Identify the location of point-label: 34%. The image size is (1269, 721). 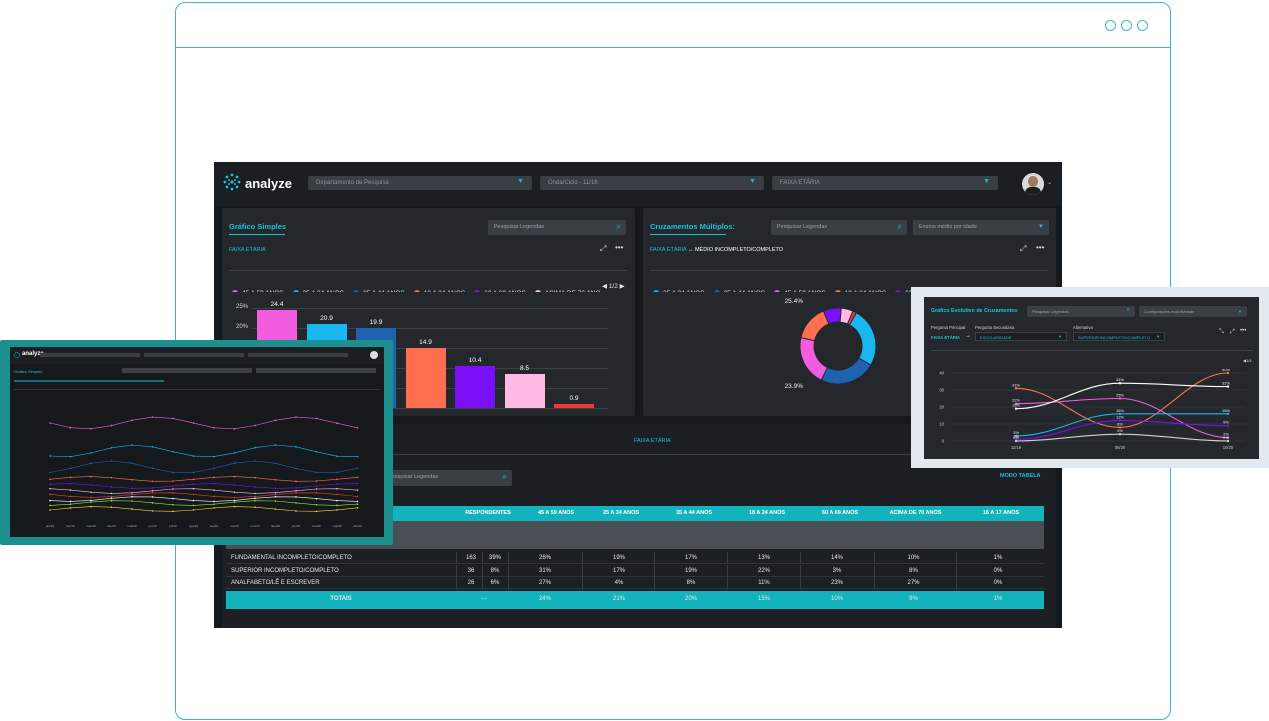
(1120, 379).